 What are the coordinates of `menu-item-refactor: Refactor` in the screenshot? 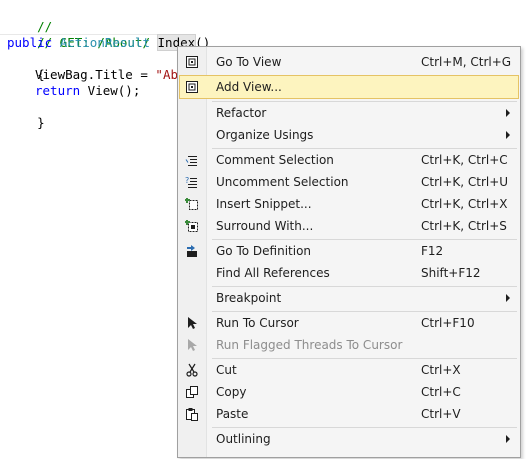 It's located at (349, 113).